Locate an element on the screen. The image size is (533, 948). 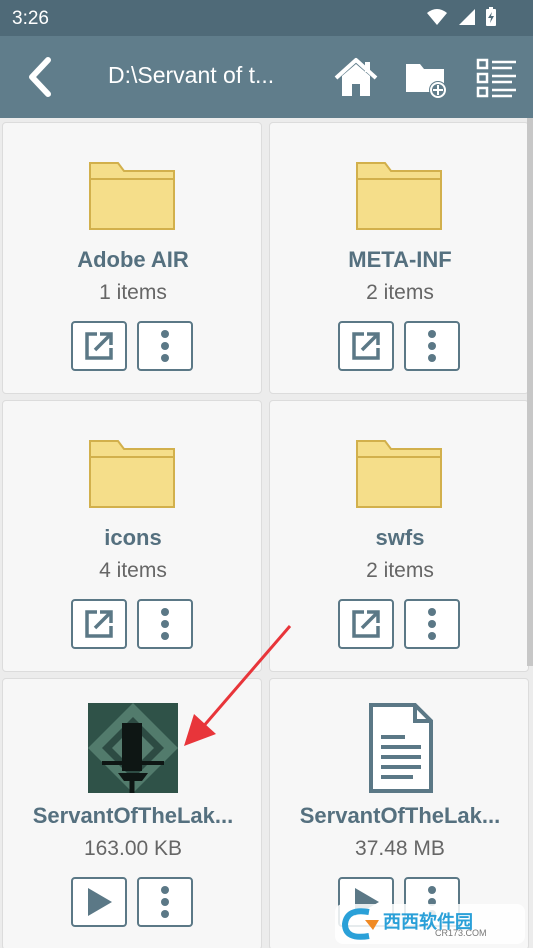
scrollbar is located at coordinates (530, 392).